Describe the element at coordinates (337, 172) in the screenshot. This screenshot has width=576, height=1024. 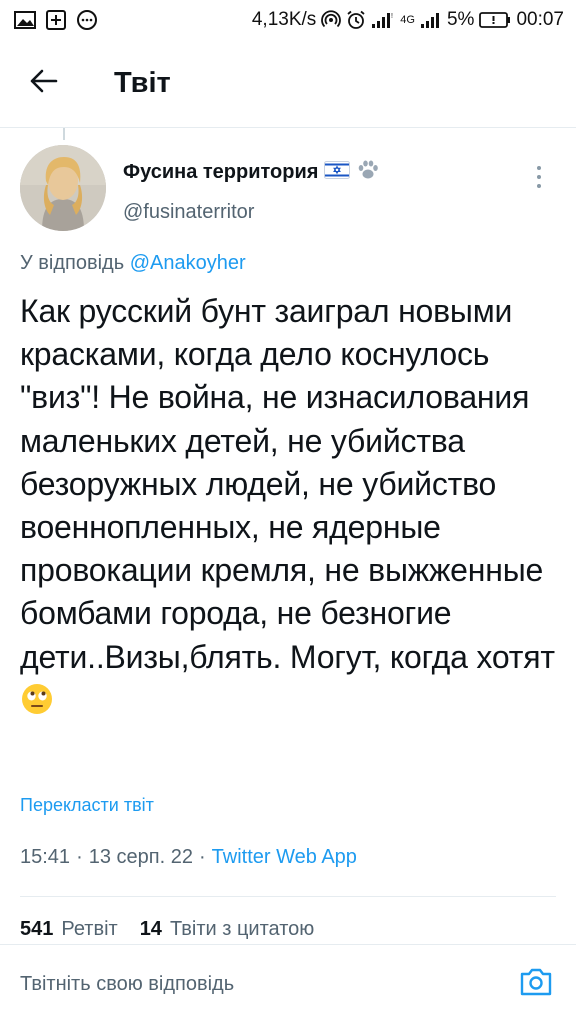
I see `israel-flag-icon` at that location.